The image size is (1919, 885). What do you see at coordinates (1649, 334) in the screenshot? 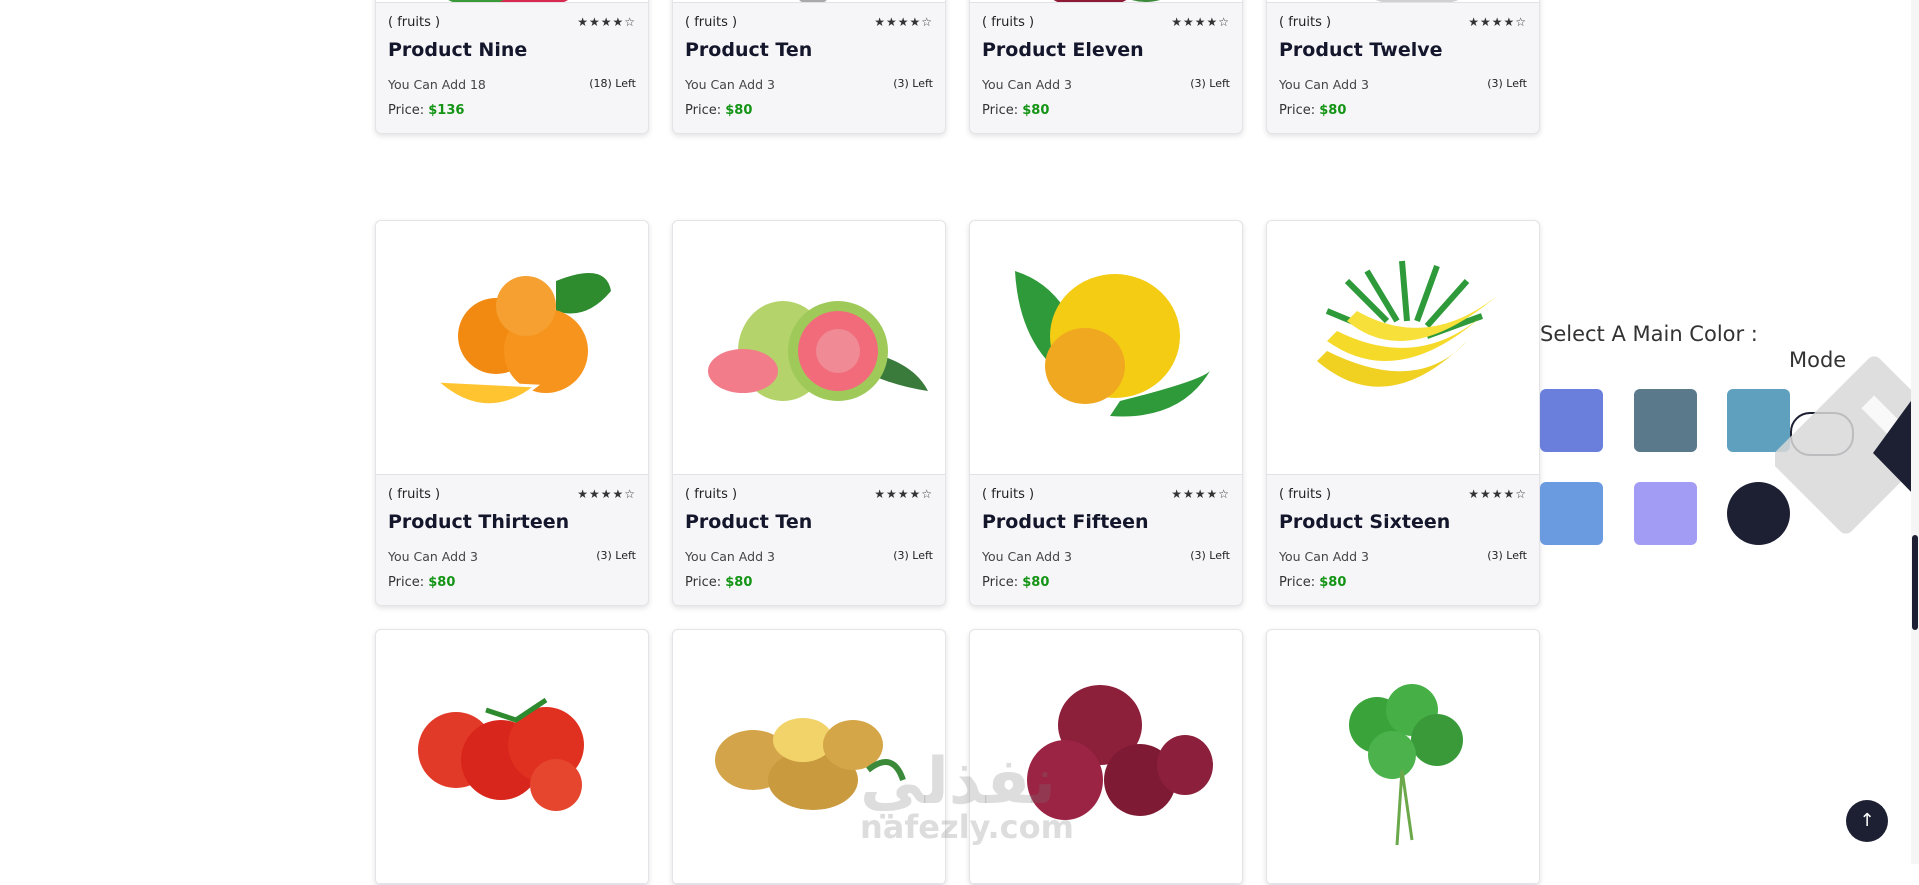
I see `color-settings-title: Select A Main Color :` at bounding box center [1649, 334].